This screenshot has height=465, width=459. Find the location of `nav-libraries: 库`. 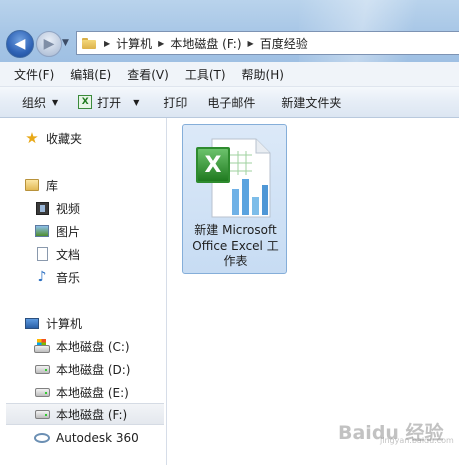

nav-libraries: 库 is located at coordinates (94, 185).